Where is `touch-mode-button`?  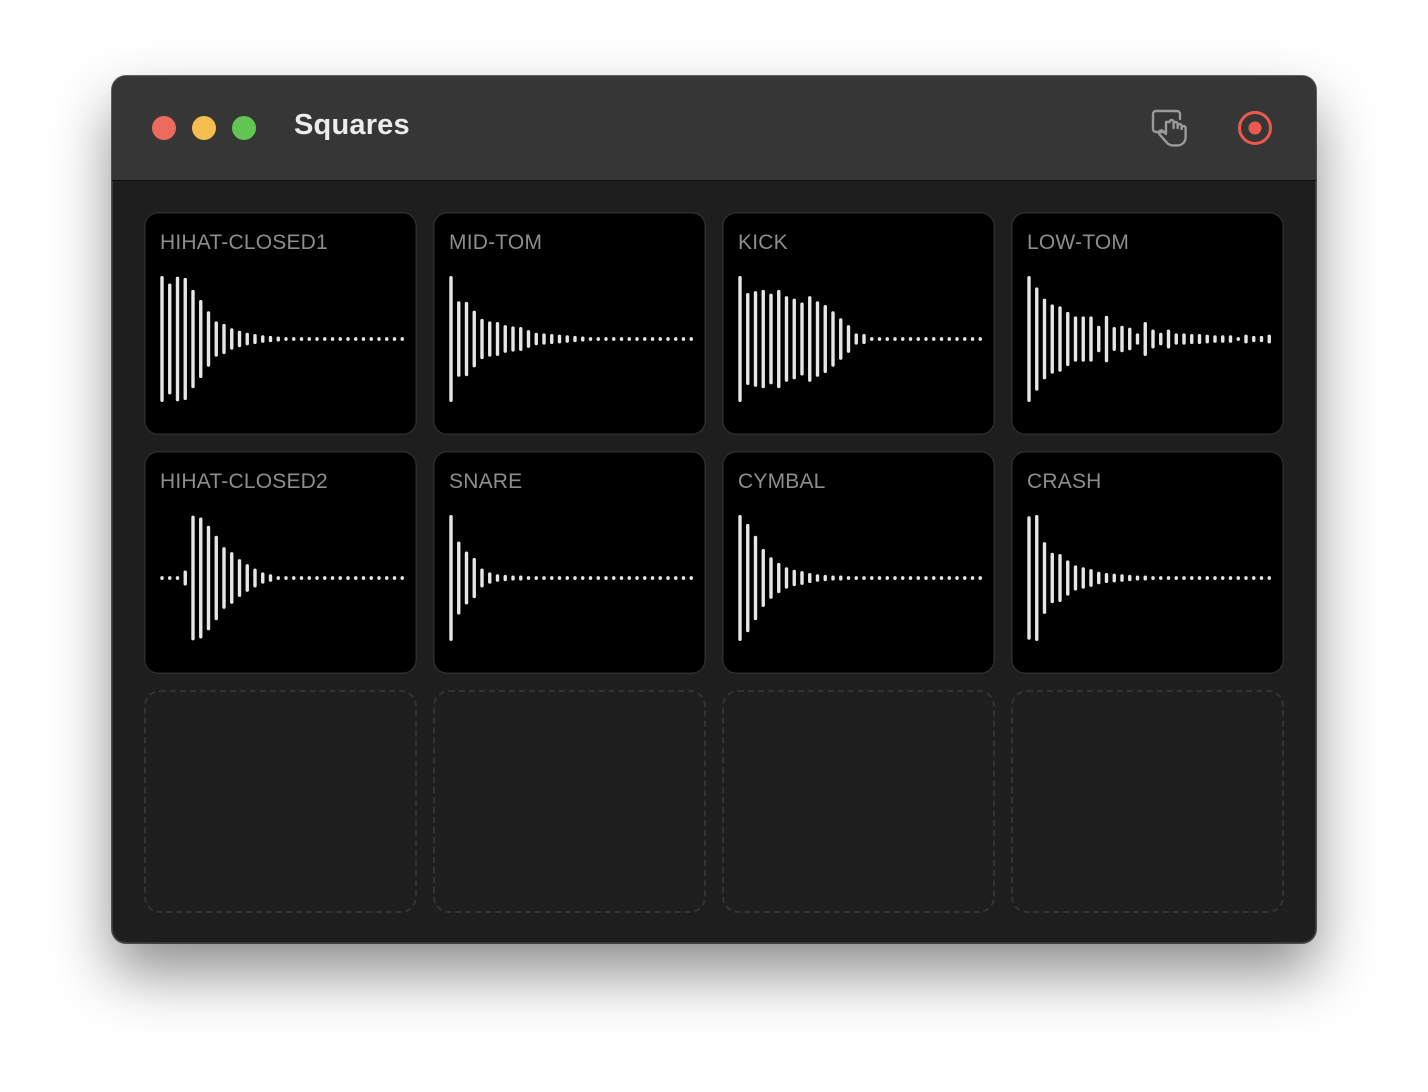 touch-mode-button is located at coordinates (1172, 128).